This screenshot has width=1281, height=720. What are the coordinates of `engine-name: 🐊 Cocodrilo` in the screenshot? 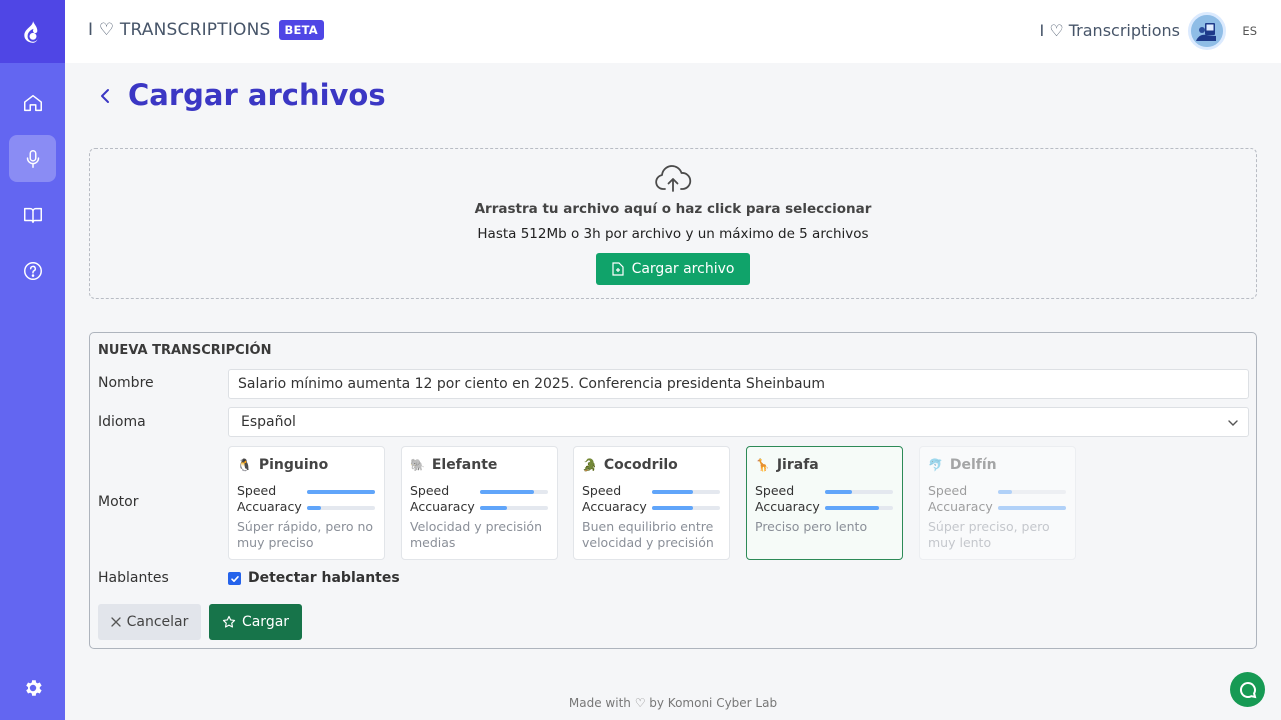 It's located at (630, 465).